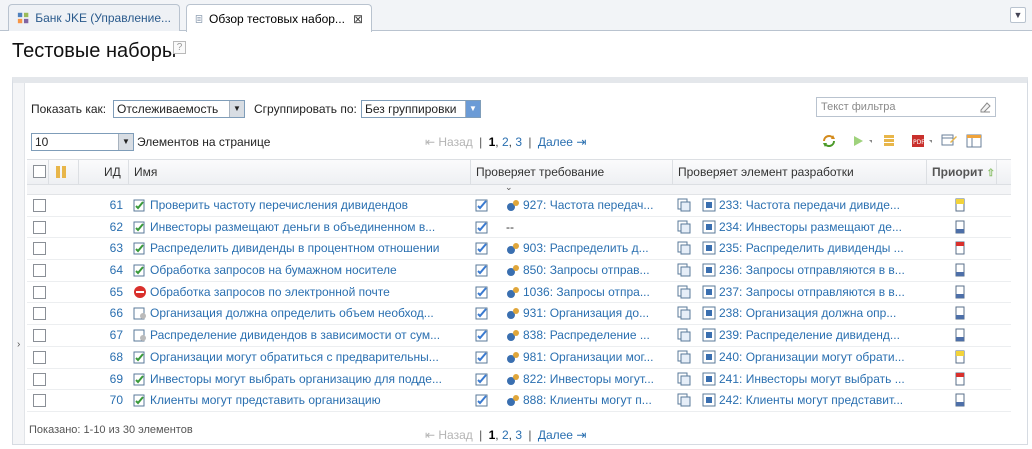  What do you see at coordinates (270, 292) in the screenshot?
I see `row-name-link: Обработка запросов по электронной почте` at bounding box center [270, 292].